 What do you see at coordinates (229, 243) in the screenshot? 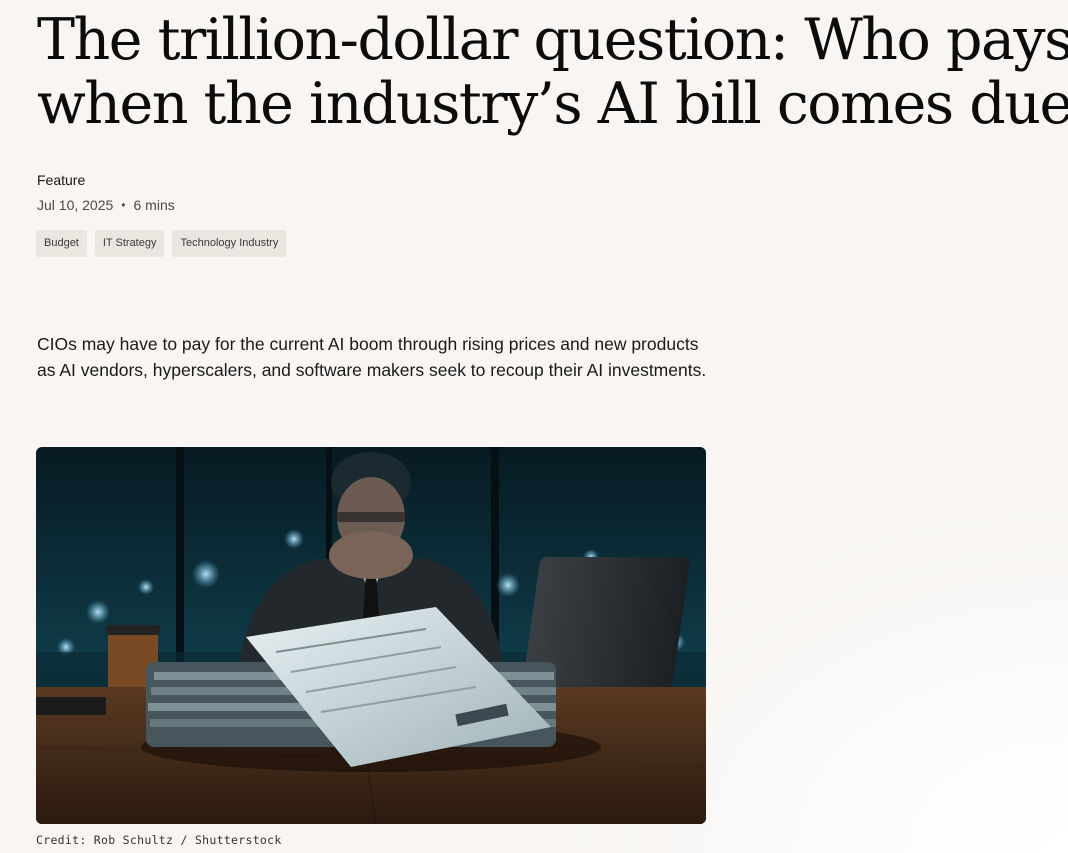
I see `tag-technology-industry: Technology Industry` at bounding box center [229, 243].